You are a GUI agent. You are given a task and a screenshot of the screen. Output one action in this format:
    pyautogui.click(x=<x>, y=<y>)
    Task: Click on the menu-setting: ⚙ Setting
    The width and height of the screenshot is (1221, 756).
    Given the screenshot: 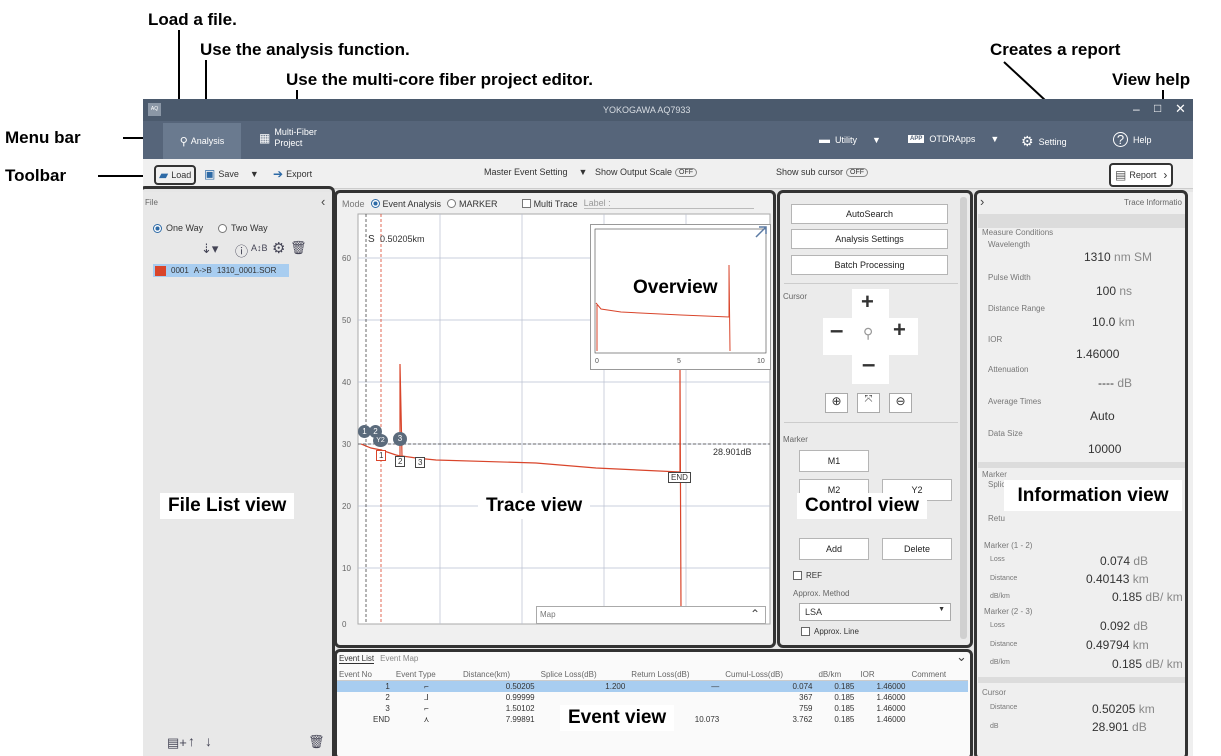 What is the action you would take?
    pyautogui.click(x=1044, y=141)
    